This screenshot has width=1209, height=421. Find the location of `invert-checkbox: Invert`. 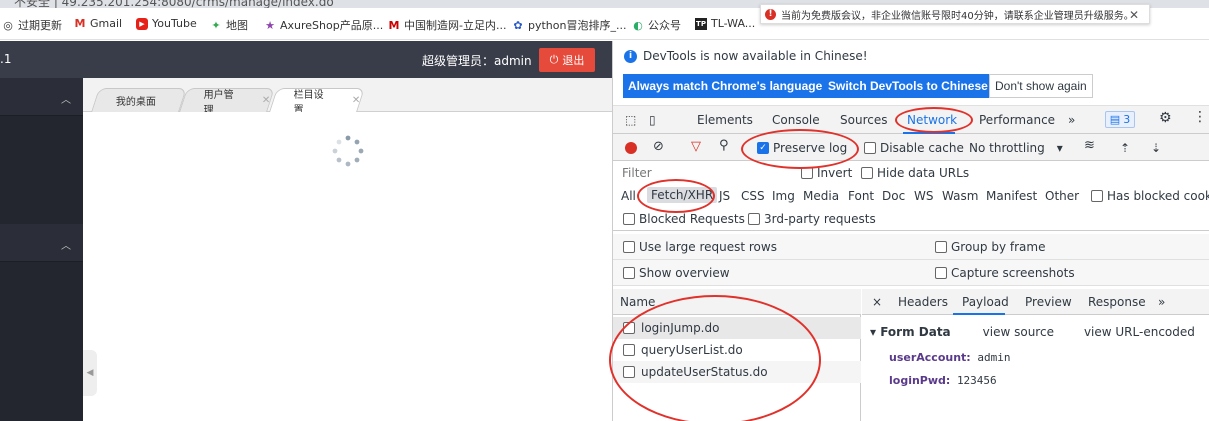

invert-checkbox: Invert is located at coordinates (826, 173).